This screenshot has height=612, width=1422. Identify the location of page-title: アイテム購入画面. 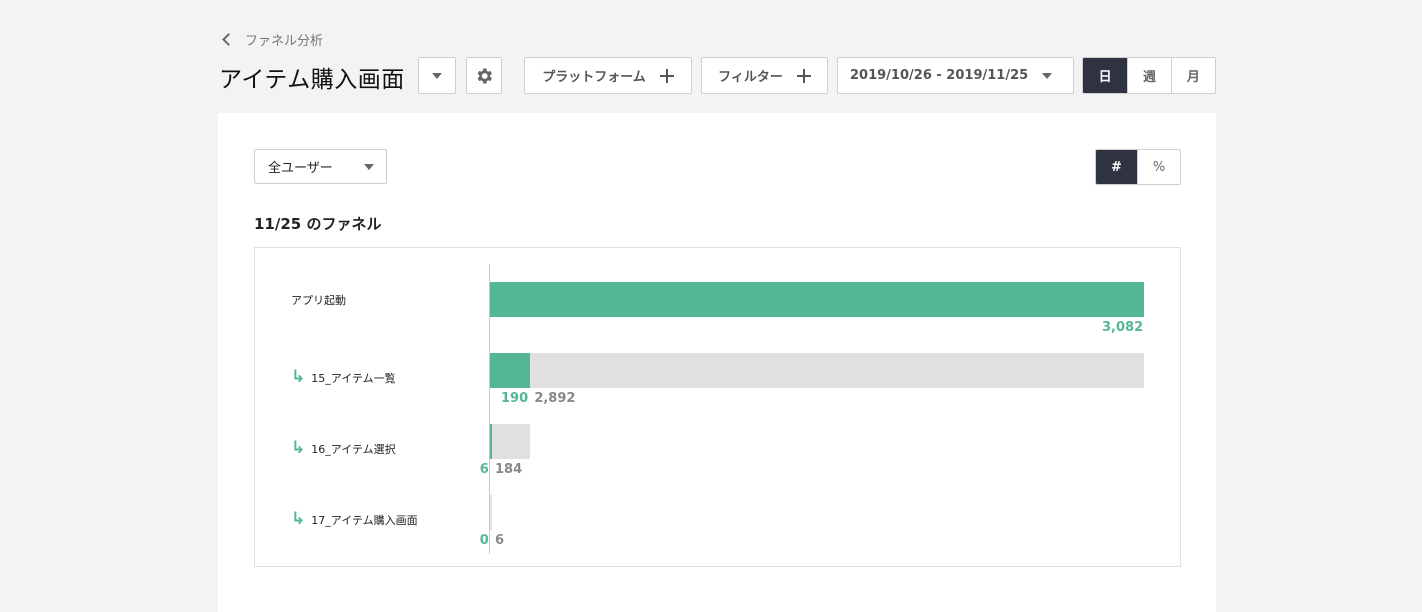
(312, 80).